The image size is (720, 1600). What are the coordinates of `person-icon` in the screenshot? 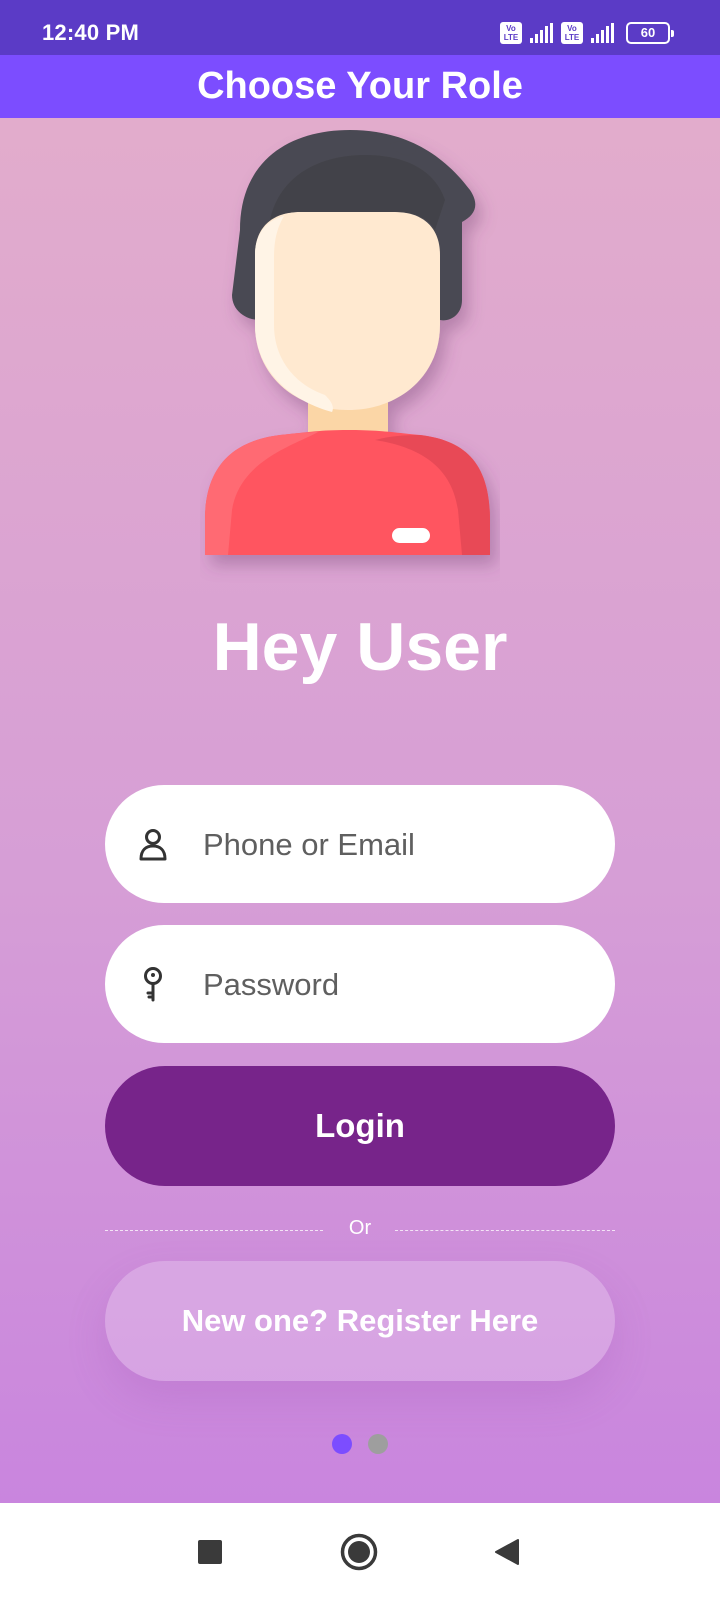 It's located at (153, 845).